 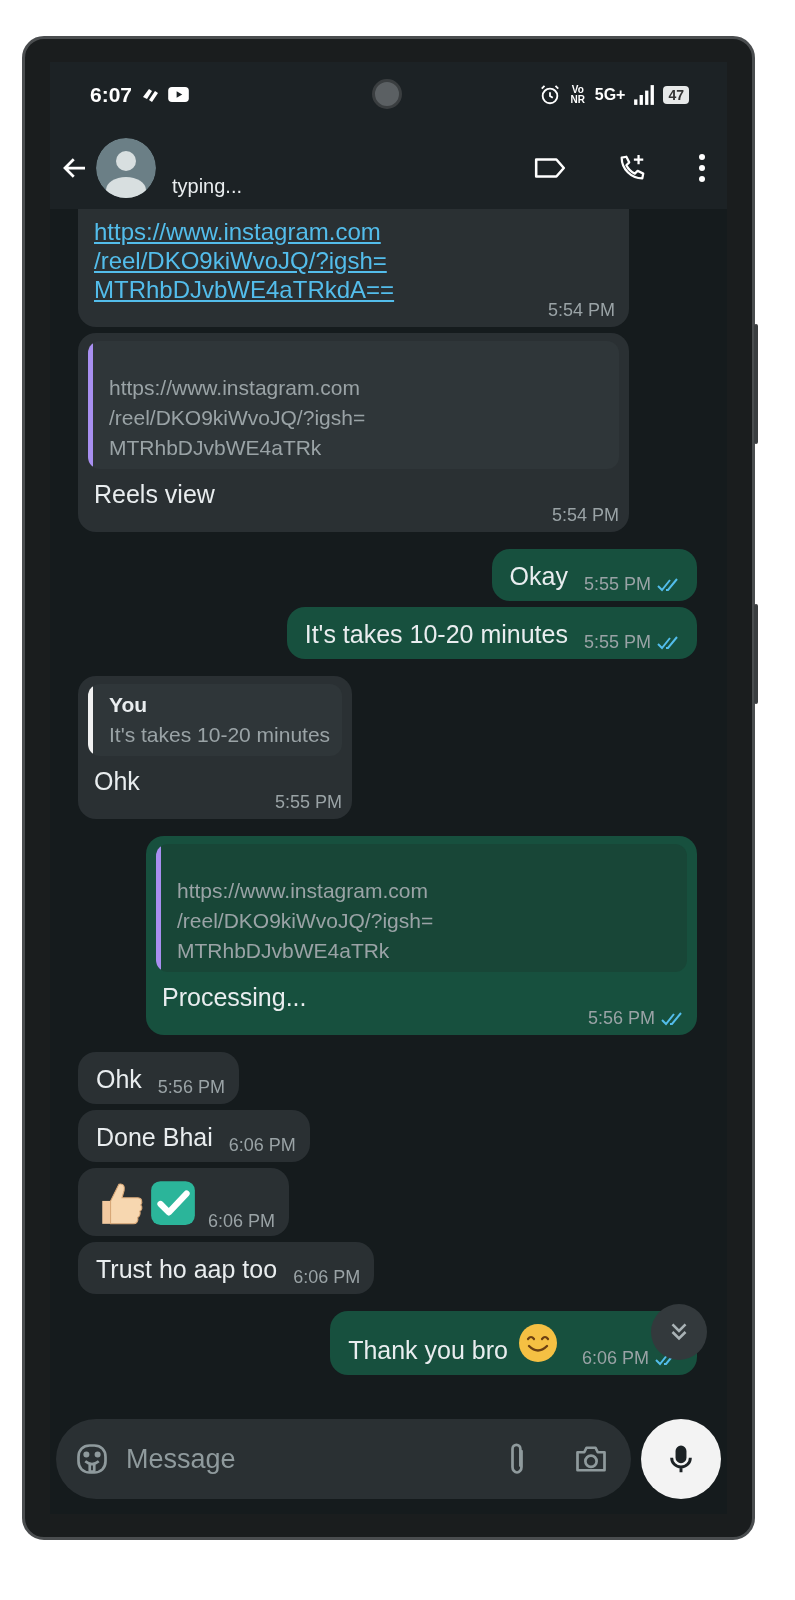 What do you see at coordinates (577, 94) in the screenshot?
I see `volte-label: Vo NR` at bounding box center [577, 94].